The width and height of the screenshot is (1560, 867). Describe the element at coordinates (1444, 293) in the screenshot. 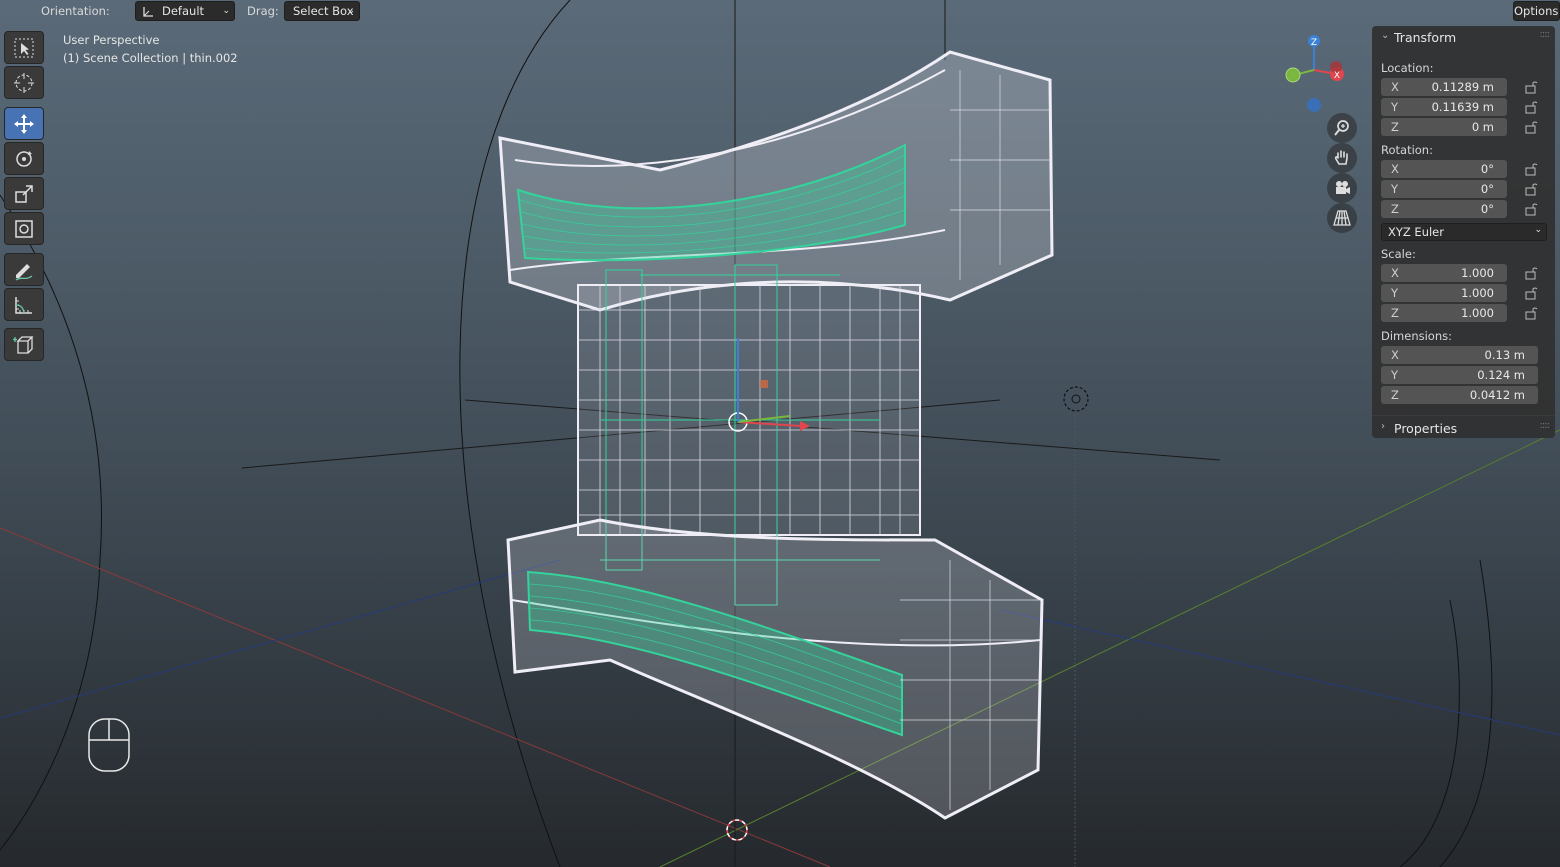

I see `scale-y-field: Y 1.000` at that location.